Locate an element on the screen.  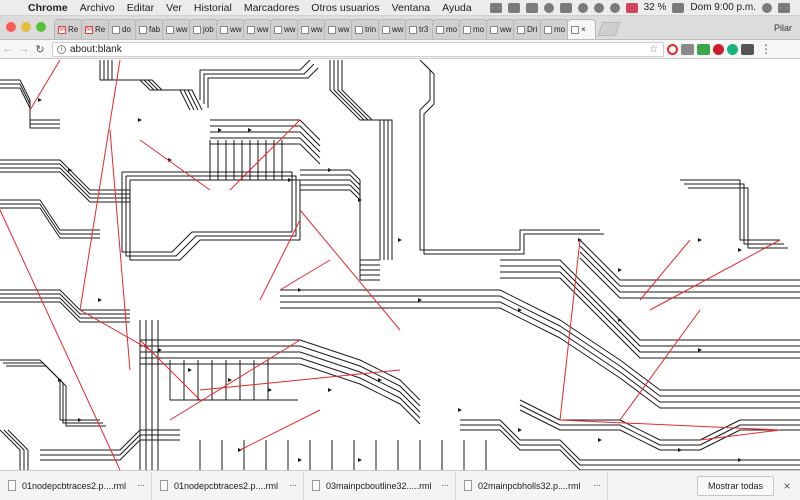
profile-button: Pilar is located at coordinates (787, 31).